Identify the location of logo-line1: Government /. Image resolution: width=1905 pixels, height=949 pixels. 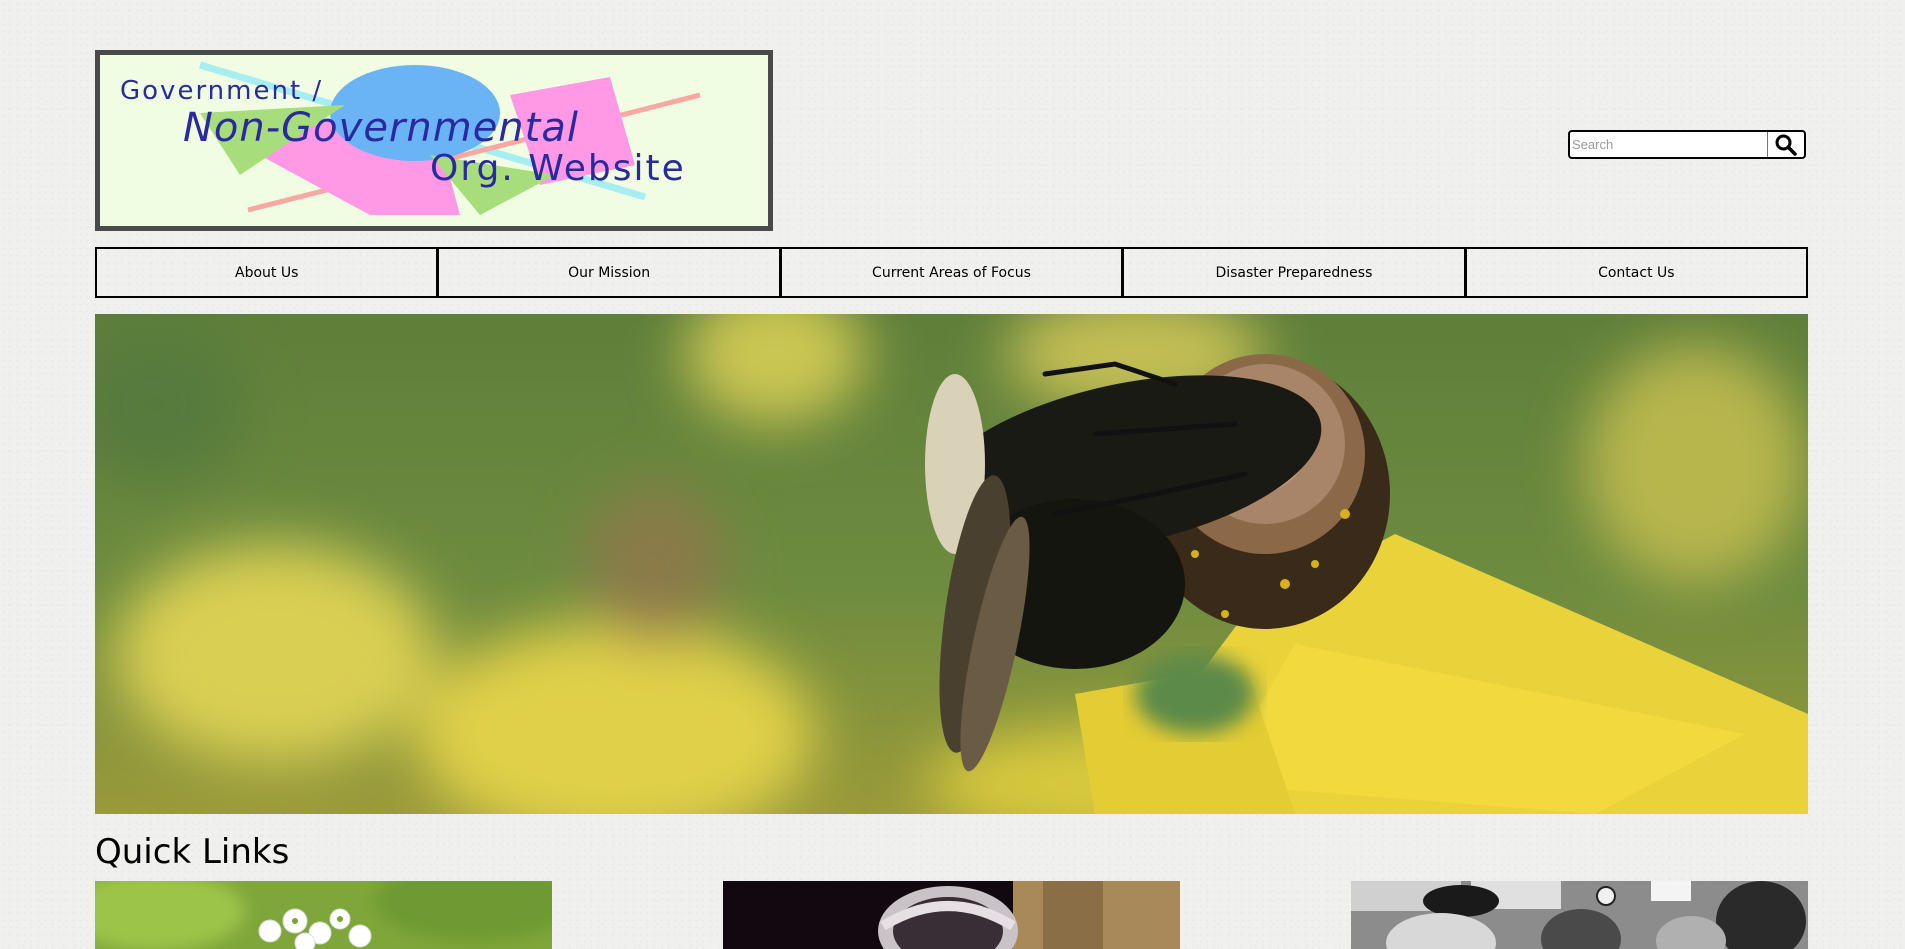
(221, 91).